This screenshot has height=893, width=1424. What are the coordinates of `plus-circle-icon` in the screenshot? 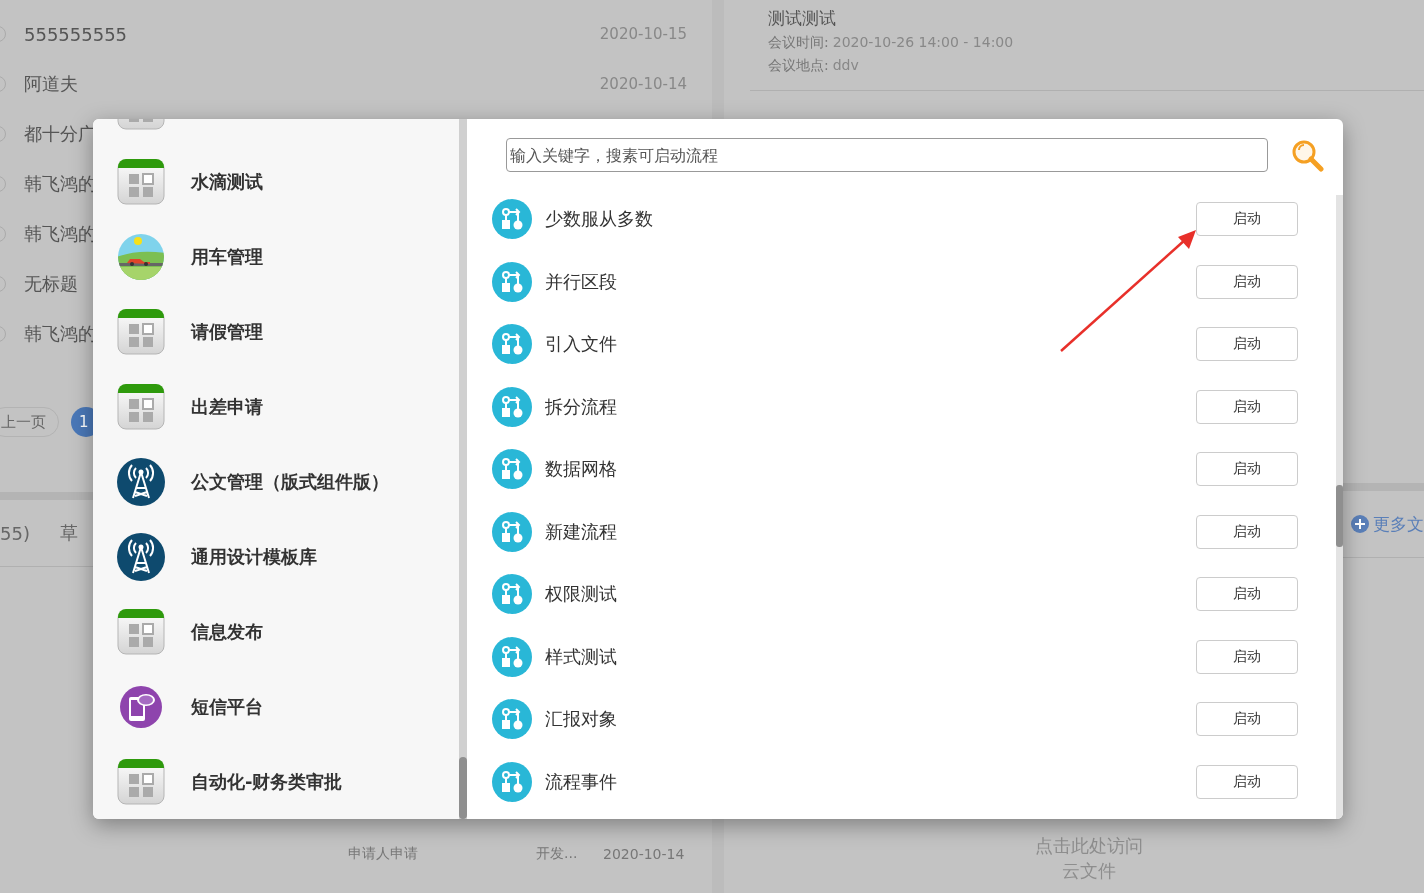 It's located at (1360, 524).